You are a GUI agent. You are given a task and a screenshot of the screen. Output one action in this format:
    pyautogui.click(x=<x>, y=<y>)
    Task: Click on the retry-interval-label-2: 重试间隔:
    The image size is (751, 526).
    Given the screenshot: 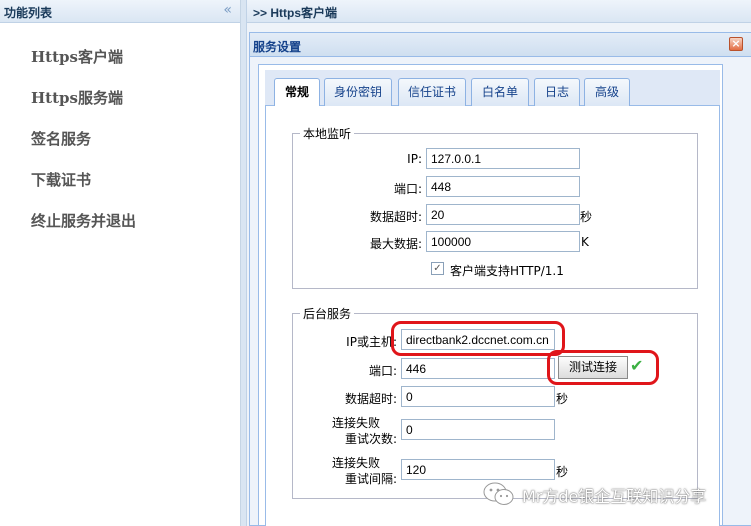 What is the action you would take?
    pyautogui.click(x=370, y=479)
    